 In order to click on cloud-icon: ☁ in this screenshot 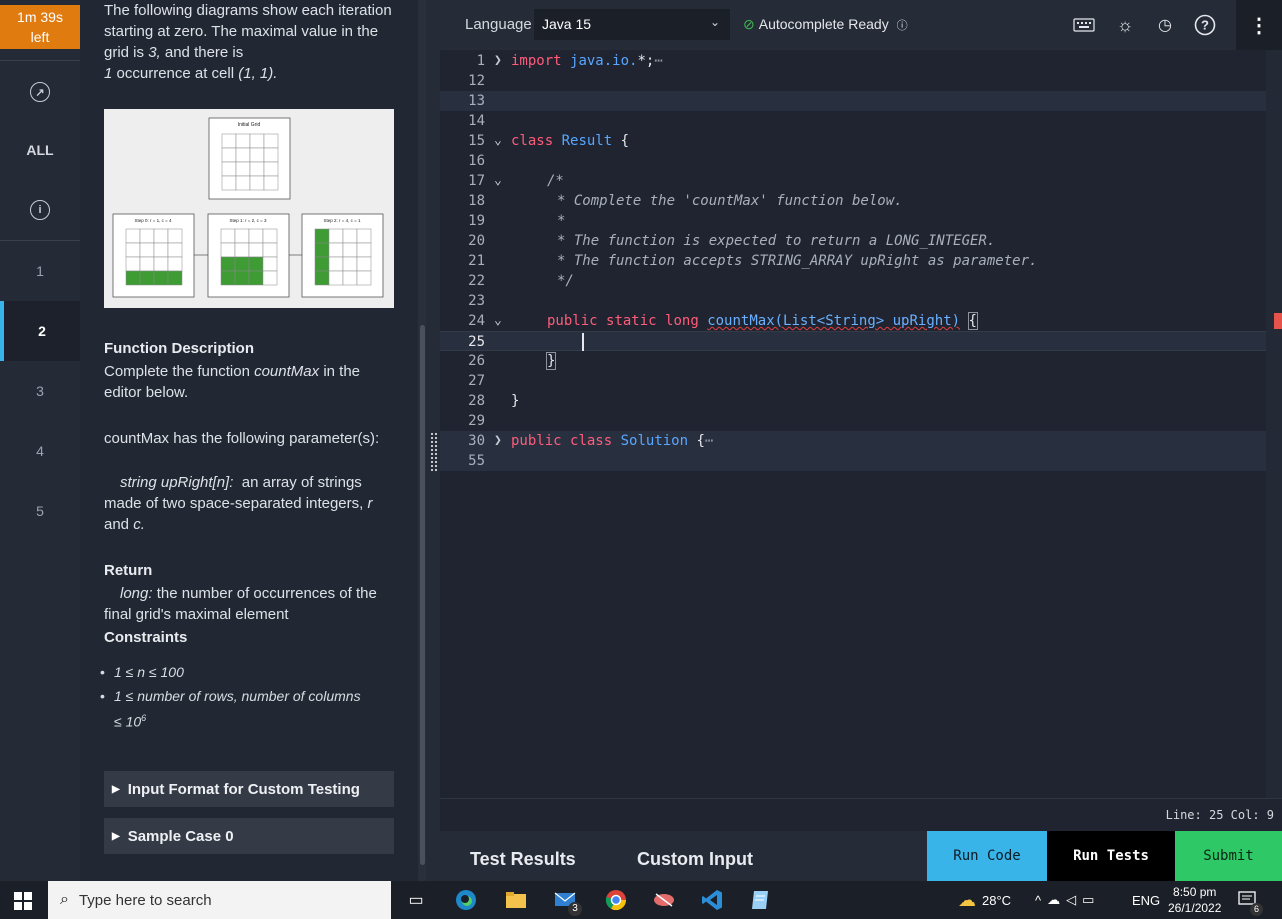, I will do `click(1056, 900)`.